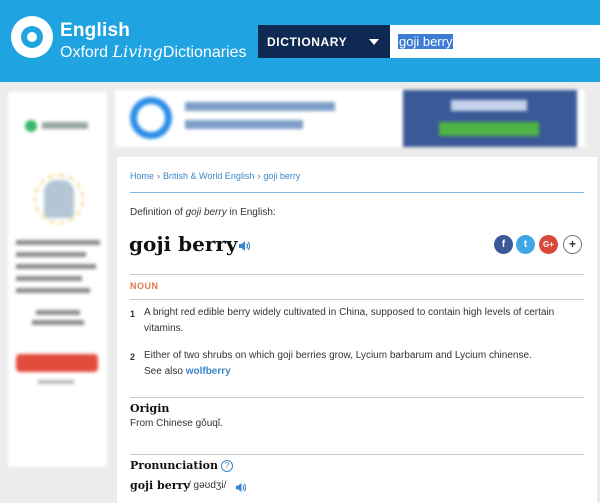  I want to click on dictionary-select-label: DICTIONARY, so click(307, 42).